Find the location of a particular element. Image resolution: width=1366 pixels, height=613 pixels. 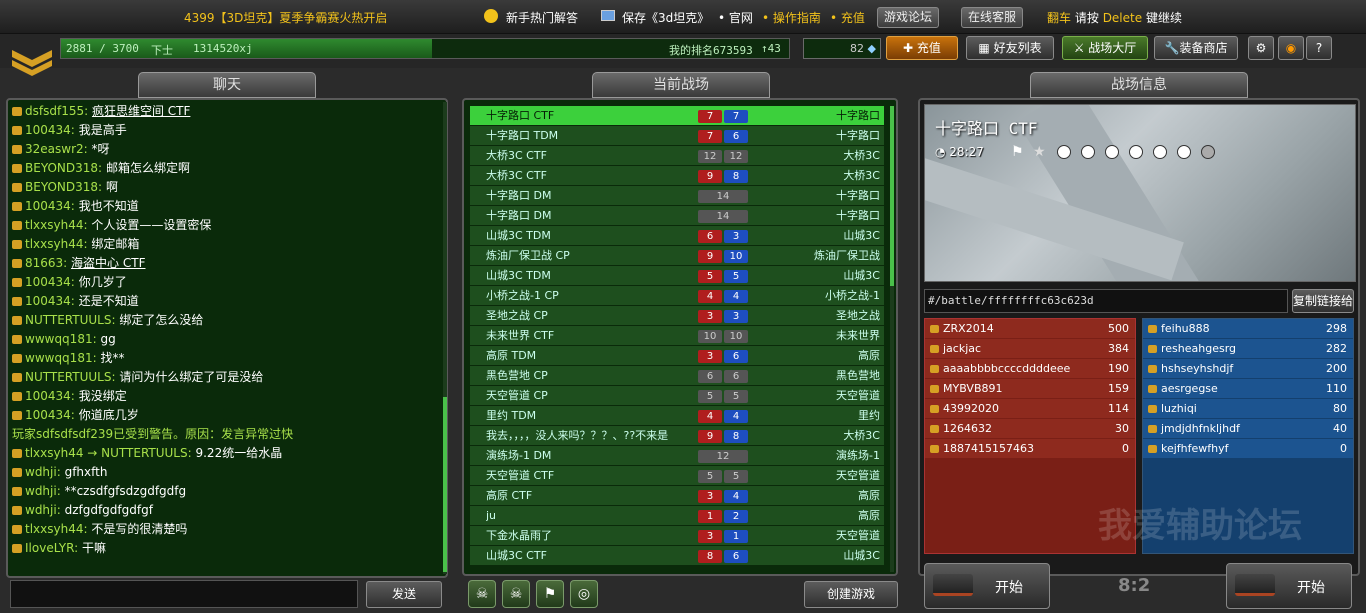

recharge-link: • 充值 is located at coordinates (847, 17).